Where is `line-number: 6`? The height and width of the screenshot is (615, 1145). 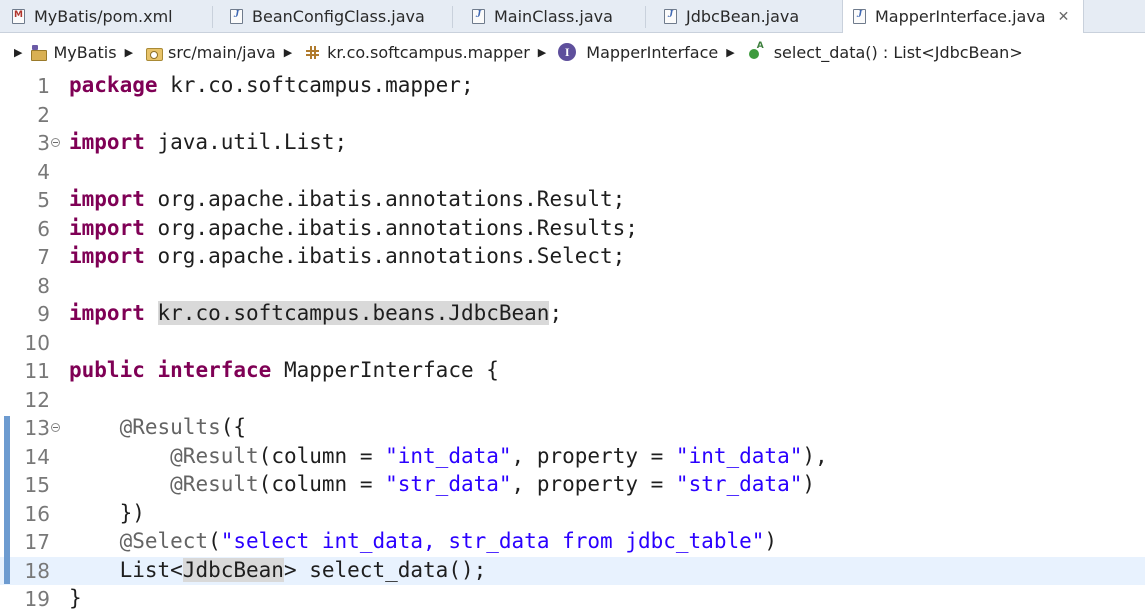 line-number: 6 is located at coordinates (43, 228).